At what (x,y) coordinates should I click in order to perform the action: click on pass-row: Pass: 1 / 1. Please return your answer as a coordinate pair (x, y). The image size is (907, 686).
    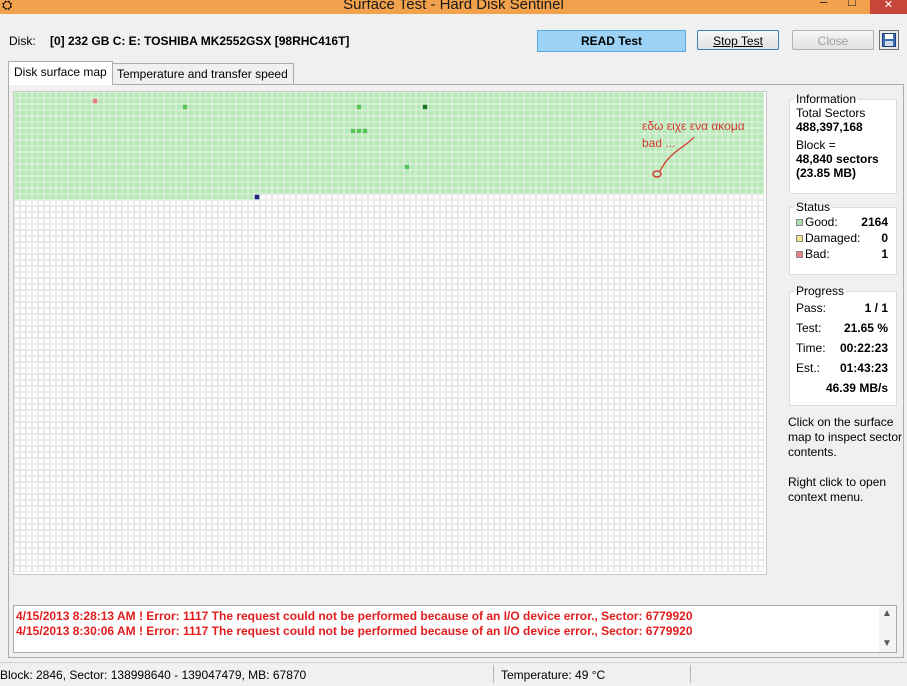
    Looking at the image, I should click on (843, 308).